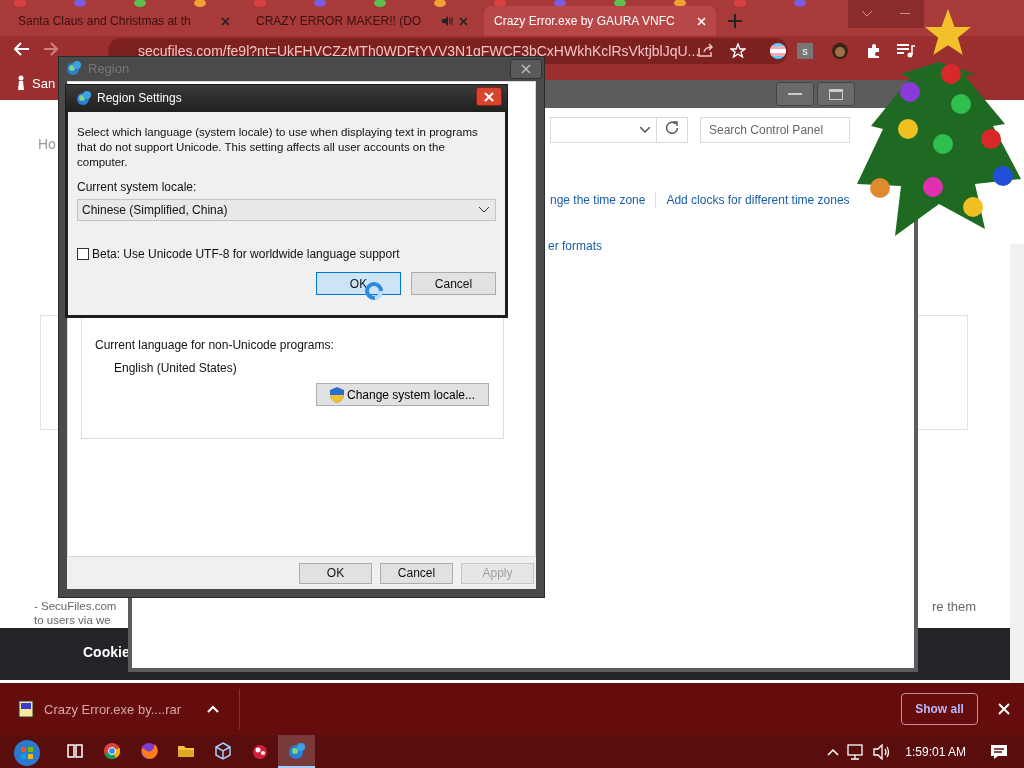 This screenshot has width=1024, height=768. What do you see at coordinates (805, 51) in the screenshot?
I see `extension-badge: s` at bounding box center [805, 51].